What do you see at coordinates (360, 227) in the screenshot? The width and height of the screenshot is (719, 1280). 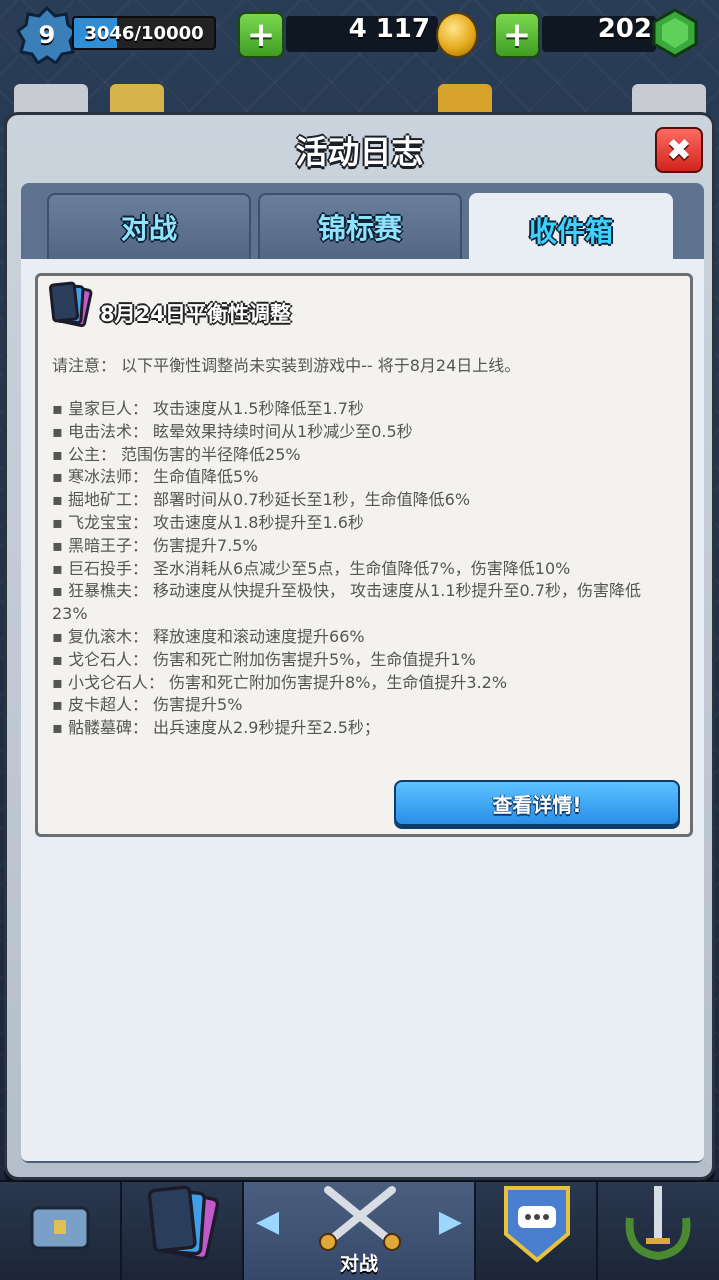 I see `tab-tournament: 锦标赛` at bounding box center [360, 227].